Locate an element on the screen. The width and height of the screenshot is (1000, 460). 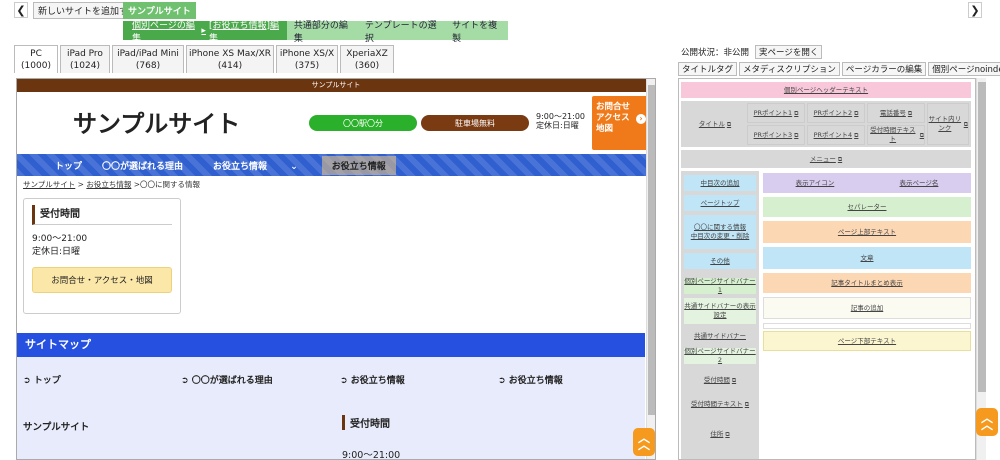
side-banner-2-block: 個別ページサイドバナー2 is located at coordinates (720, 355).